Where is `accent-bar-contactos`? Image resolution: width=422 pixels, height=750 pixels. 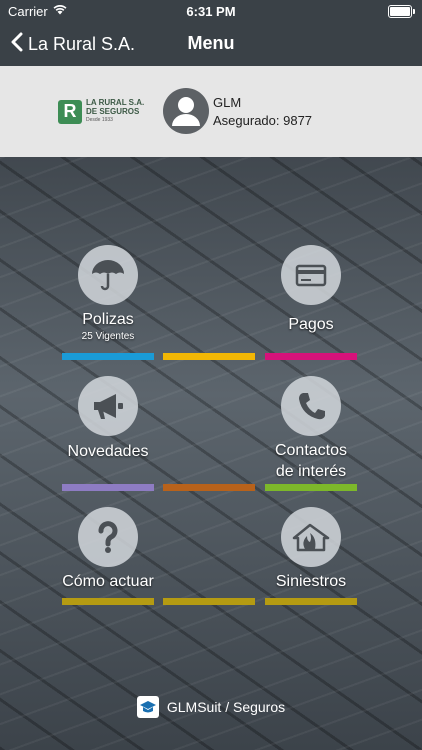 accent-bar-contactos is located at coordinates (311, 487).